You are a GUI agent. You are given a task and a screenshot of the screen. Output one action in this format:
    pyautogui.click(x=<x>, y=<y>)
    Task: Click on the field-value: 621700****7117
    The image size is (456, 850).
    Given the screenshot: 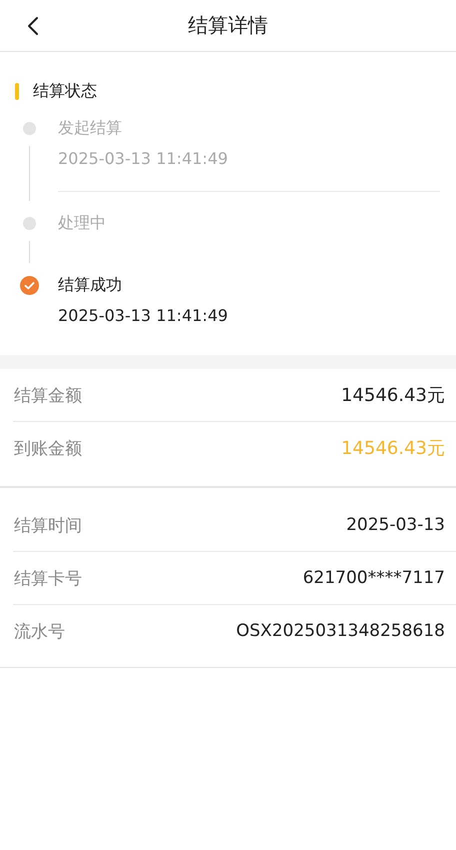 What is the action you would take?
    pyautogui.click(x=373, y=578)
    